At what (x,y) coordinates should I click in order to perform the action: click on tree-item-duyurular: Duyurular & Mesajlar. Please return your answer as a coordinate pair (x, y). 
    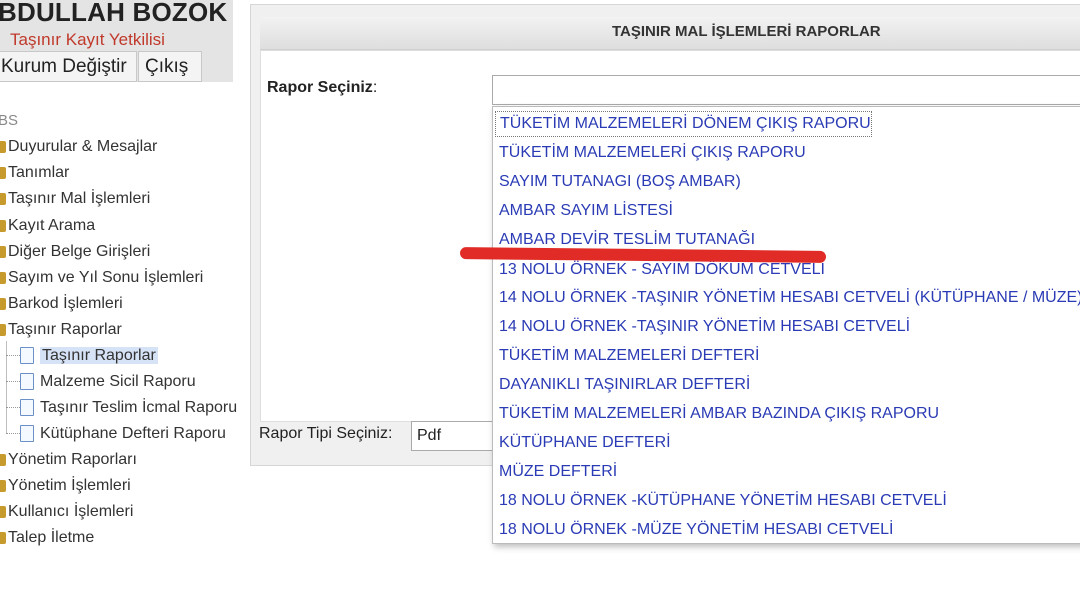
    Looking at the image, I should click on (78, 147).